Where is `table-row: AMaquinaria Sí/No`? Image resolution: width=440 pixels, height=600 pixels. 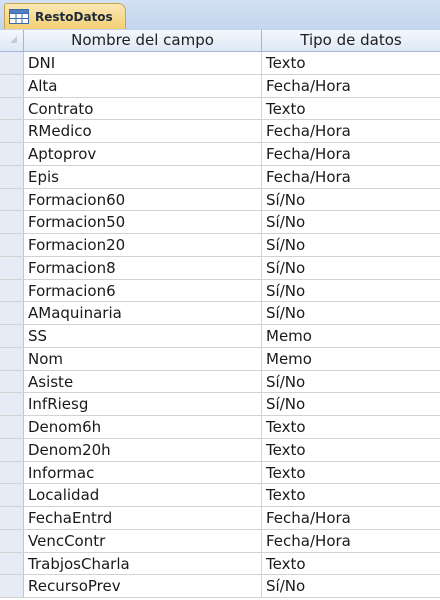 table-row: AMaquinaria Sí/No is located at coordinates (220, 313).